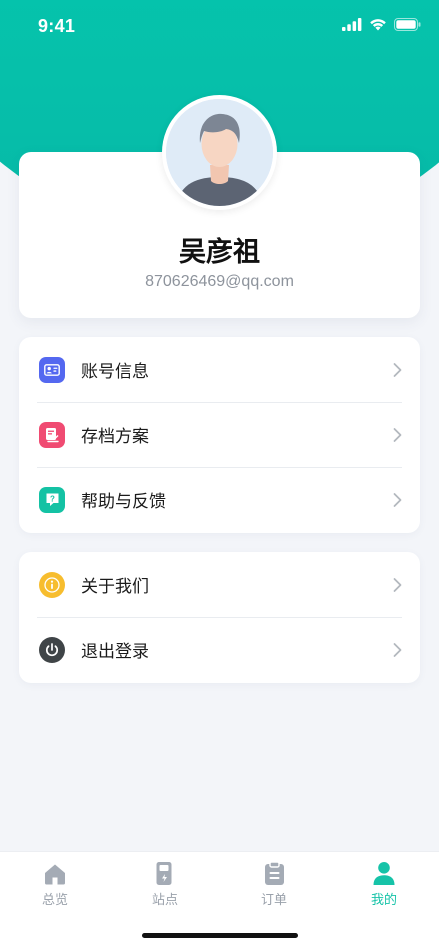 The image size is (439, 950). Describe the element at coordinates (57, 26) in the screenshot. I see `status-time: 9:41` at that location.